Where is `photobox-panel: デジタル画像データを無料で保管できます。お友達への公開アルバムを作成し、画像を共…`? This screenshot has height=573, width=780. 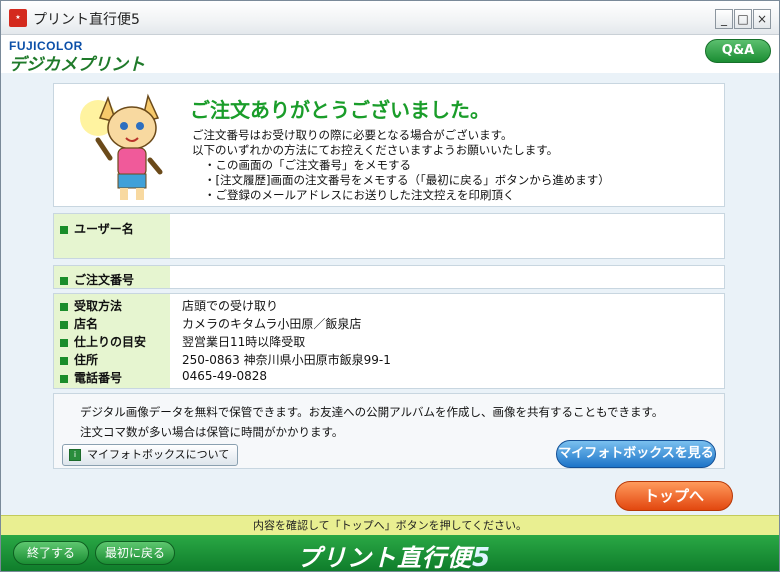 photobox-panel: デジタル画像データを無料で保管できます。お友達への公開アルバムを作成し、画像を共… is located at coordinates (389, 431).